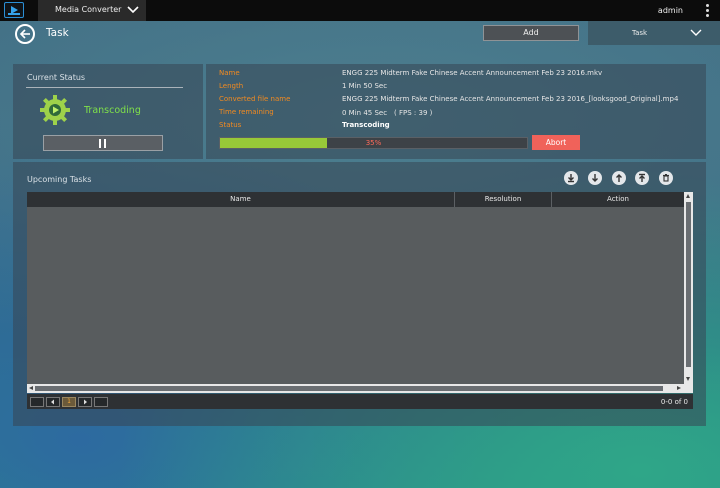 The image size is (720, 488). I want to click on pagination-summary: 0-0 of 0, so click(674, 402).